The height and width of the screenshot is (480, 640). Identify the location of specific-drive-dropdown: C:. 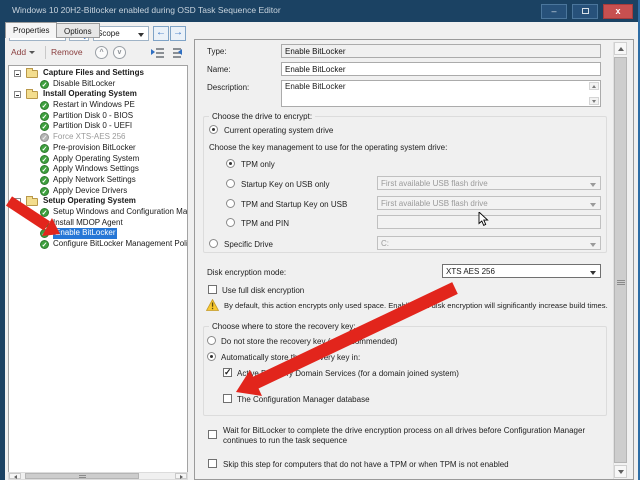
(489, 243).